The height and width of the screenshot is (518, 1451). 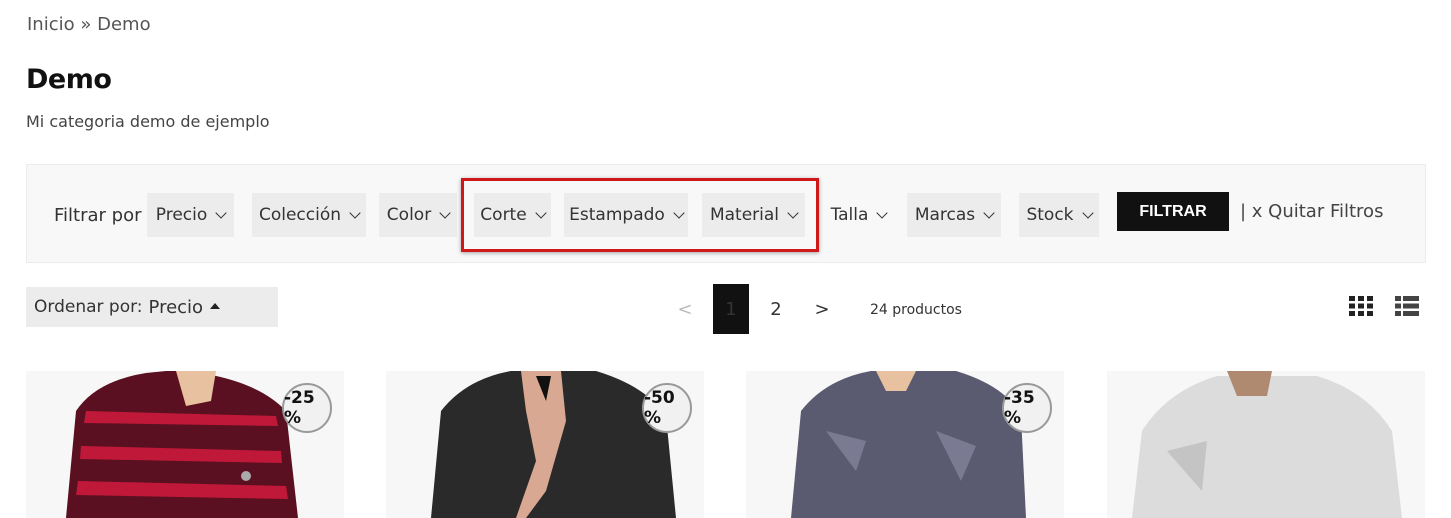 What do you see at coordinates (1027, 408) in the screenshot?
I see `discount-badge: -35 %` at bounding box center [1027, 408].